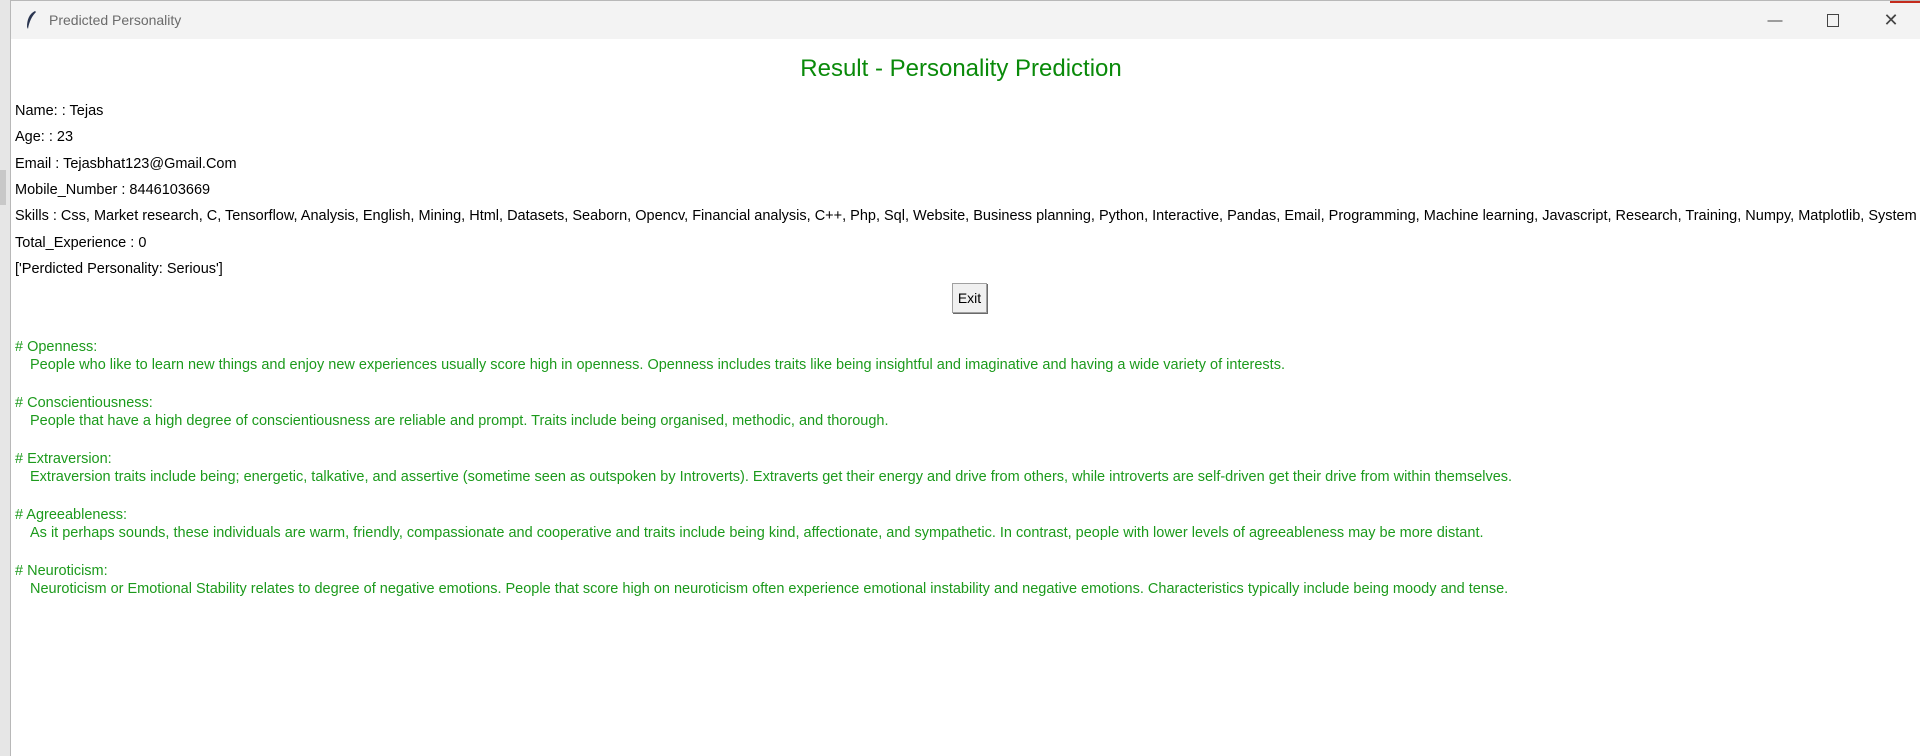 The width and height of the screenshot is (1920, 756). I want to click on close-hover-edge, so click(1905, 2).